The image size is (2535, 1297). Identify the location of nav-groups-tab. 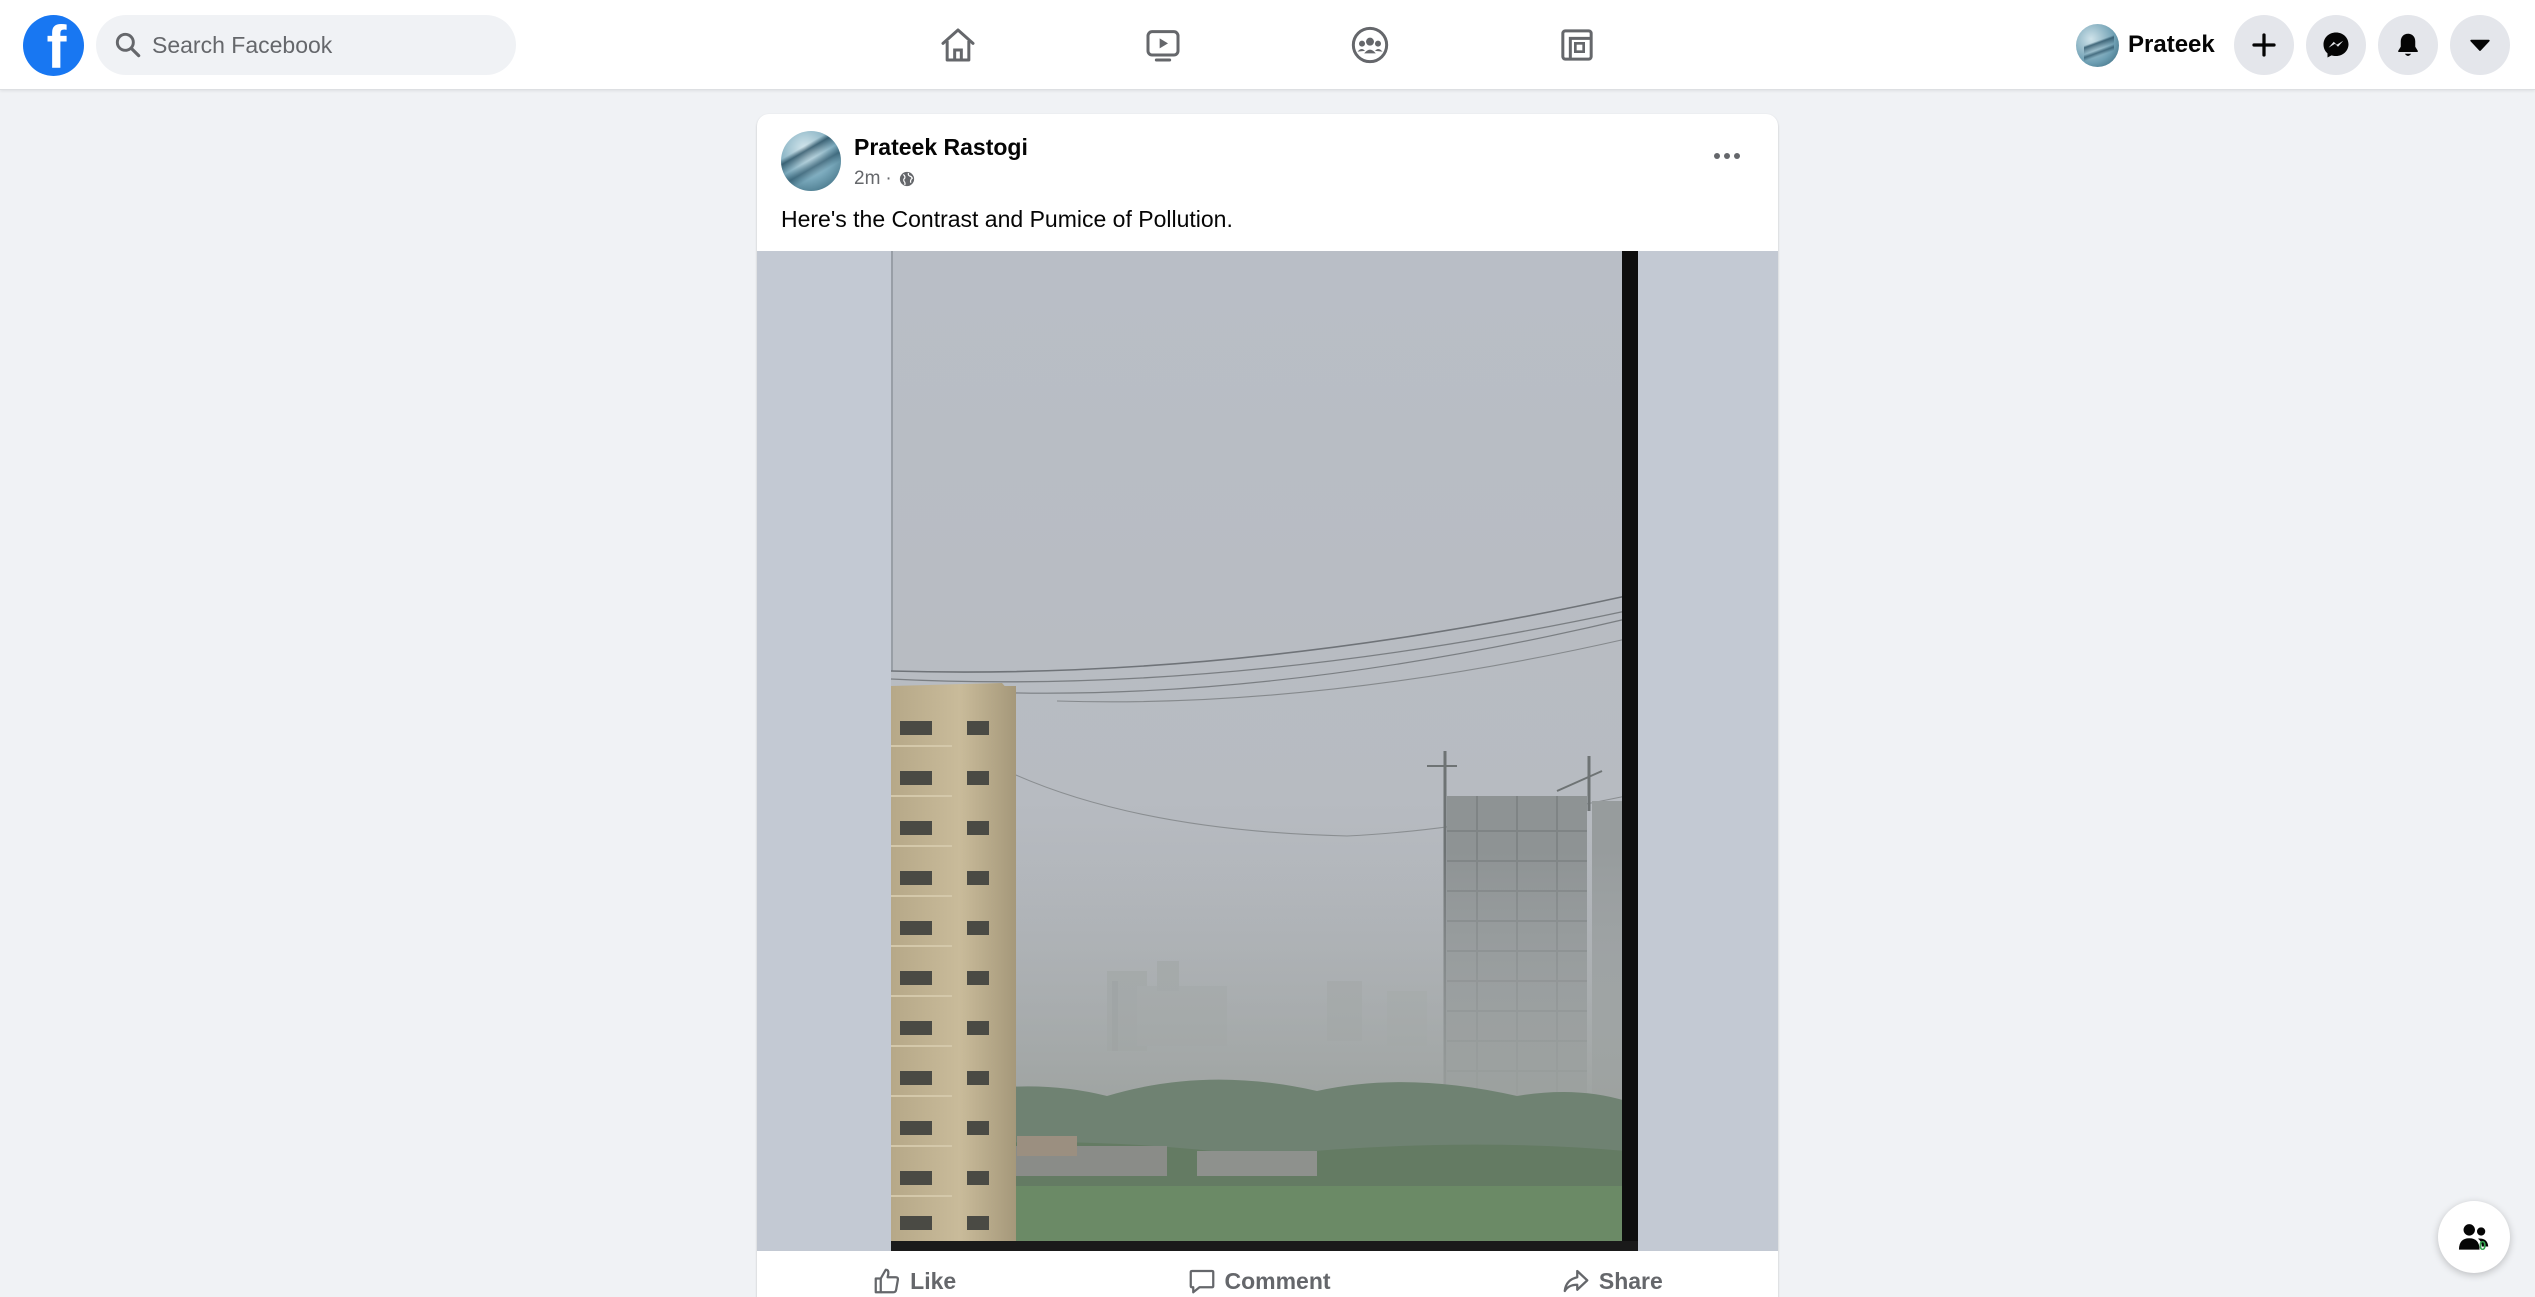
(1370, 45).